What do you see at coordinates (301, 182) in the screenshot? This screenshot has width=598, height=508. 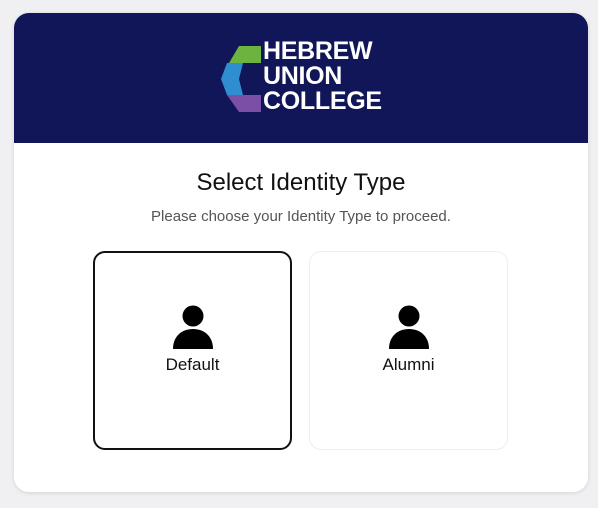 I see `page-title: Select Identity Type` at bounding box center [301, 182].